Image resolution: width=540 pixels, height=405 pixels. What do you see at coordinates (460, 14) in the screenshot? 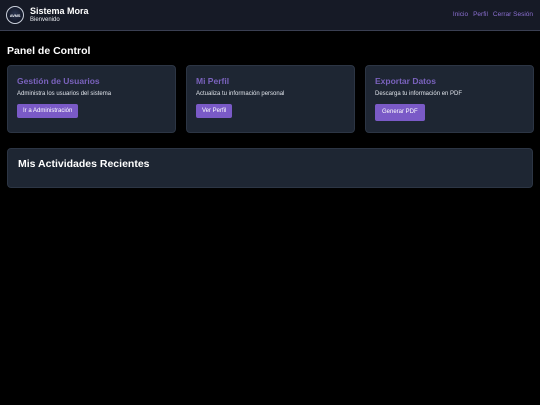
I see `nav-link-inicio: Inicio` at bounding box center [460, 14].